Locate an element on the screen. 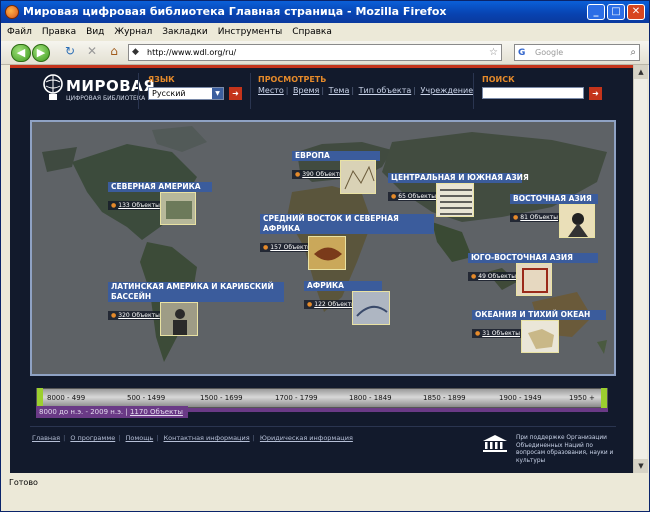 Image resolution: width=650 pixels, height=512 pixels. timeline-info: 8000 до н.э. - 2009 н.э. | 1170 Объекты is located at coordinates (112, 412).